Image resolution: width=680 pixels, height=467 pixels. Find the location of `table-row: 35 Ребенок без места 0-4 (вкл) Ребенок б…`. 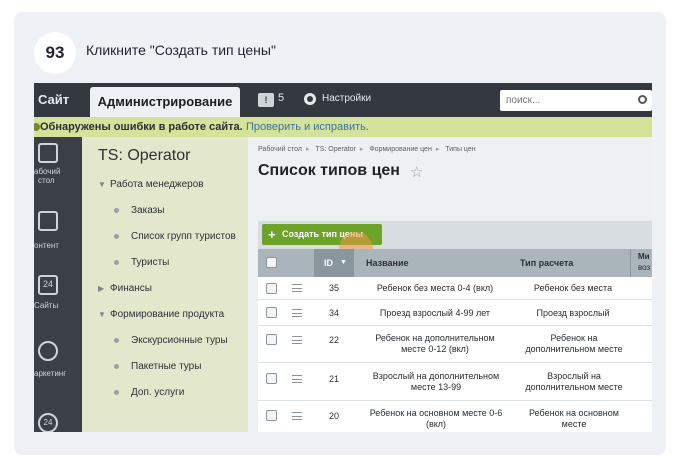

table-row: 35 Ребенок без места 0-4 (вкл) Ребенок б… is located at coordinates (455, 288).